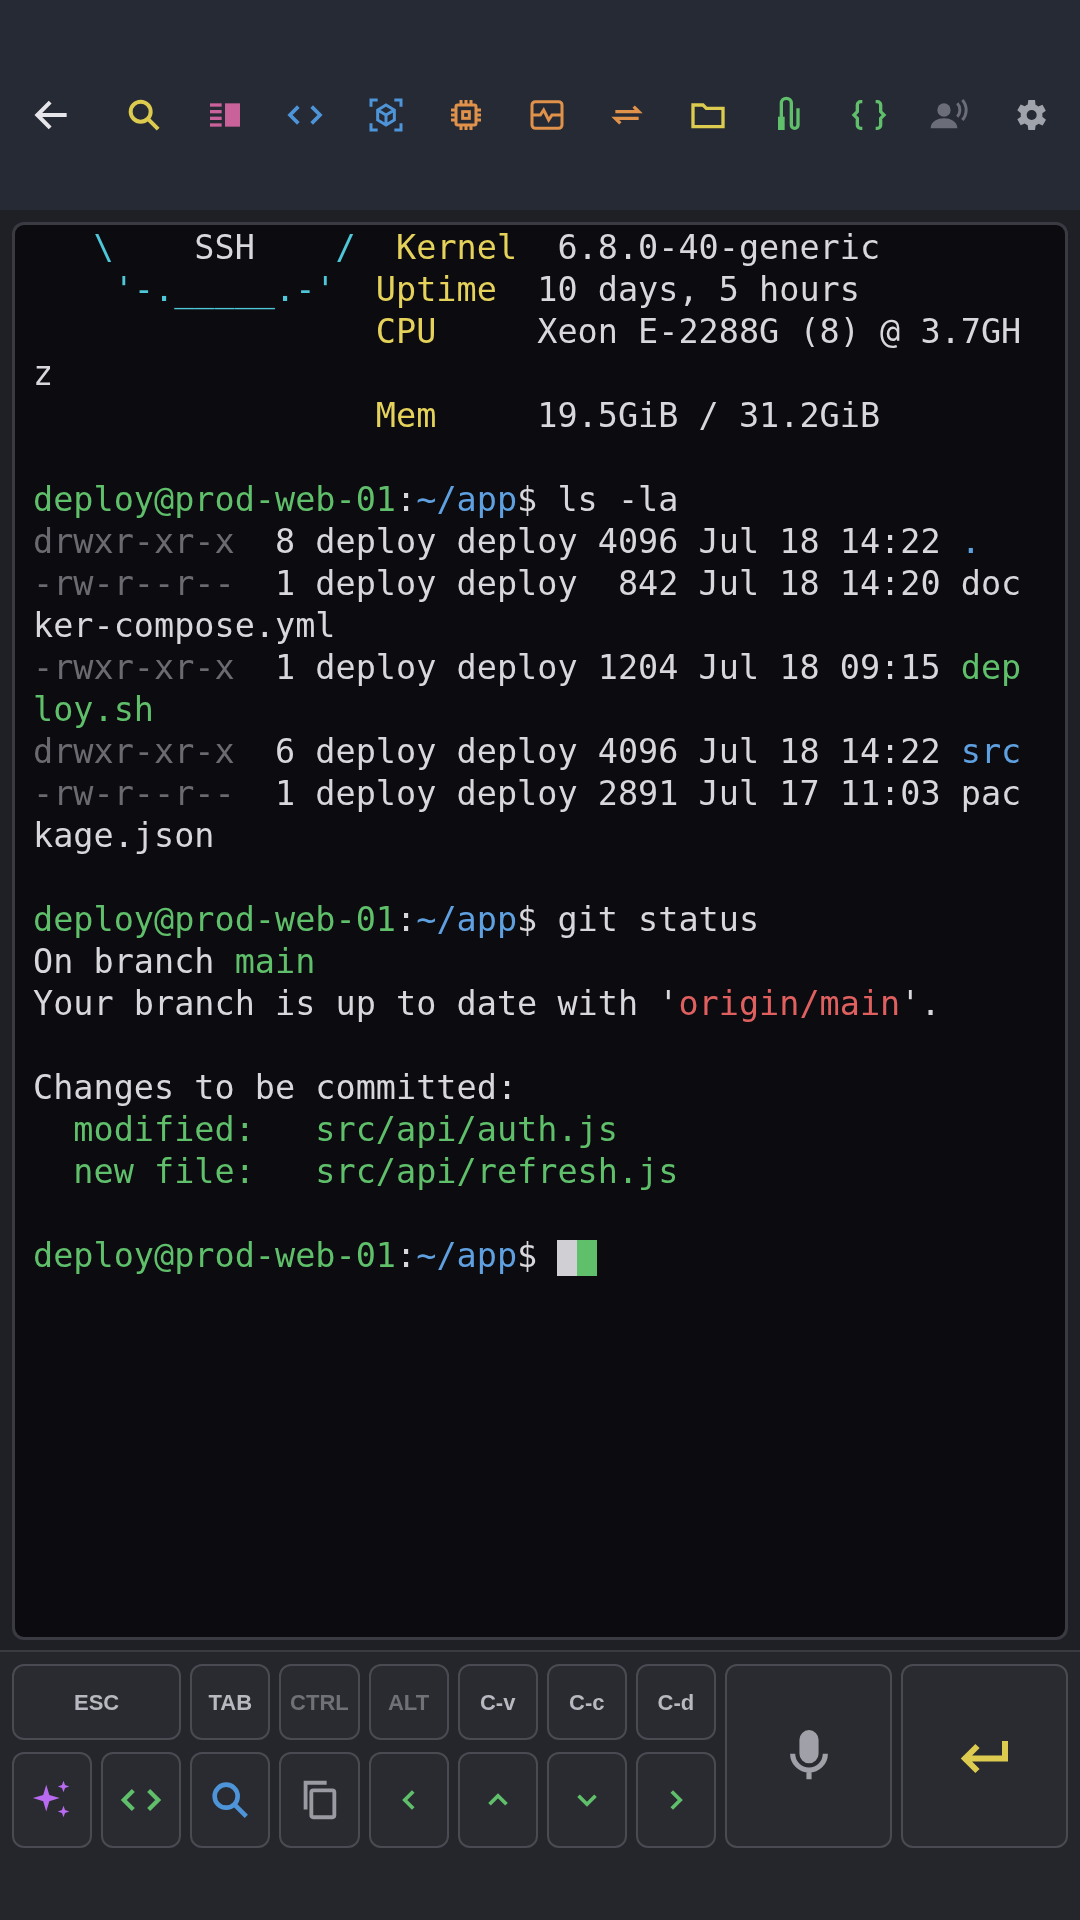 Image resolution: width=1080 pixels, height=1920 pixels. What do you see at coordinates (52, 1800) in the screenshot?
I see `sparkle-button` at bounding box center [52, 1800].